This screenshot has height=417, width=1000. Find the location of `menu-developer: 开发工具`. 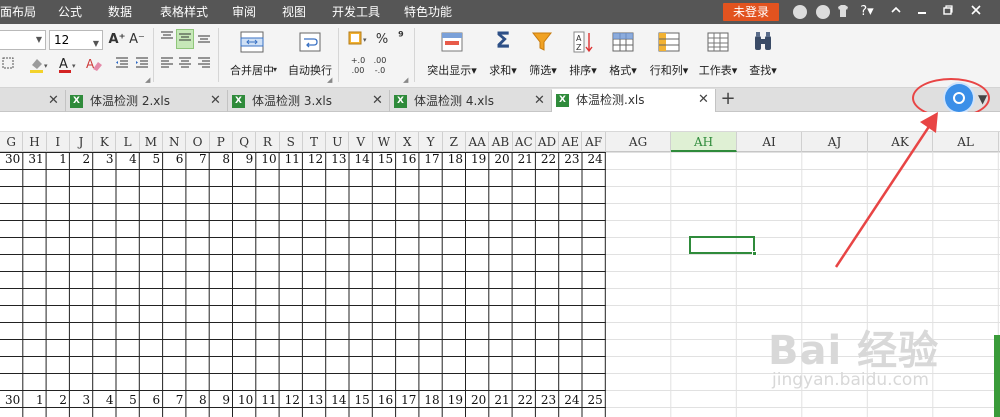

menu-developer: 开发工具 is located at coordinates (356, 12).